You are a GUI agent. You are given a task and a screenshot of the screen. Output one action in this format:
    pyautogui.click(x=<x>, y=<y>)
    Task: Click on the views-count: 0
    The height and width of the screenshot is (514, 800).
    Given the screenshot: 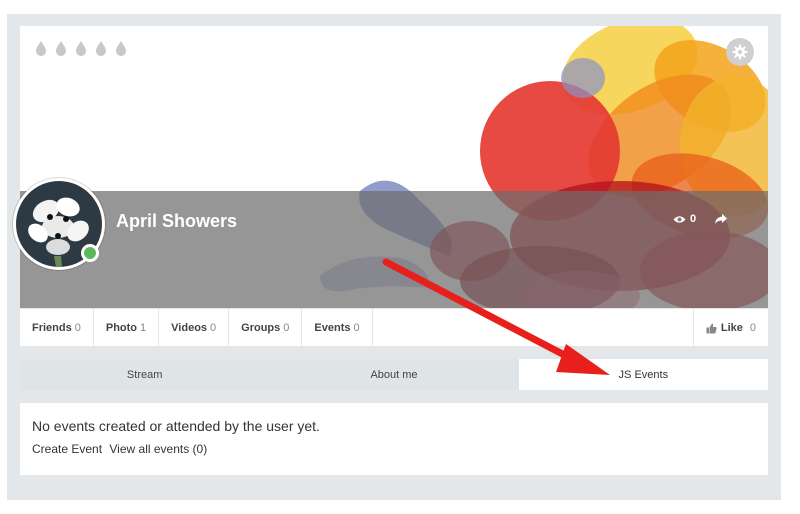 What is the action you would take?
    pyautogui.click(x=693, y=219)
    